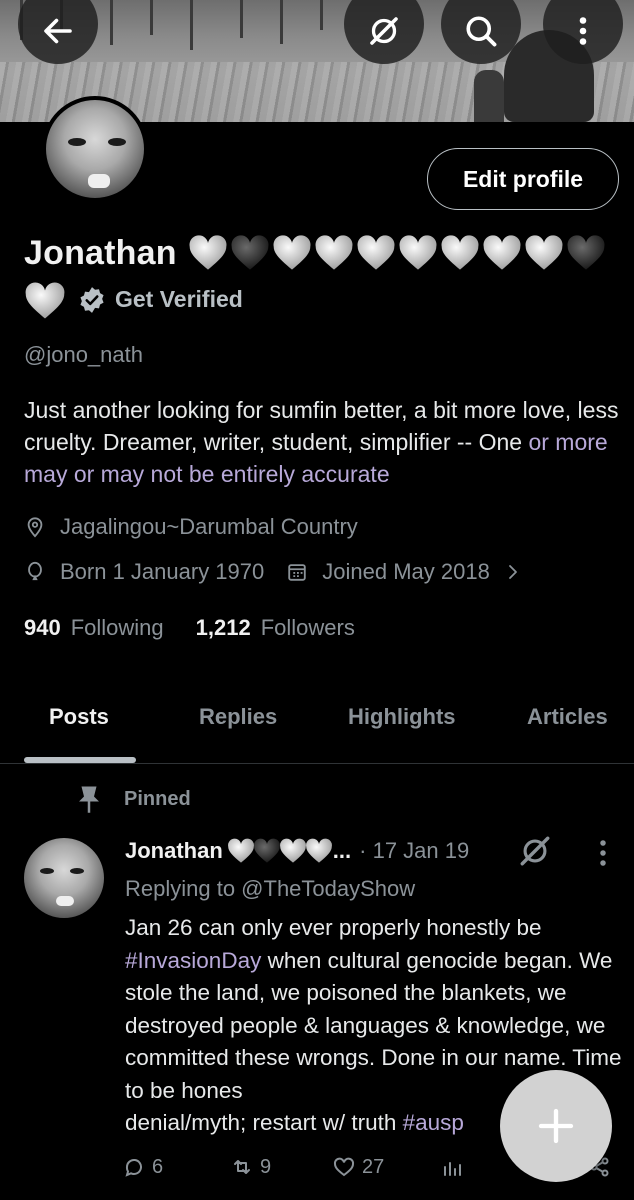 The height and width of the screenshot is (1200, 634). I want to click on post-header: Jonathan ... · 17 Jan 19, so click(297, 851).